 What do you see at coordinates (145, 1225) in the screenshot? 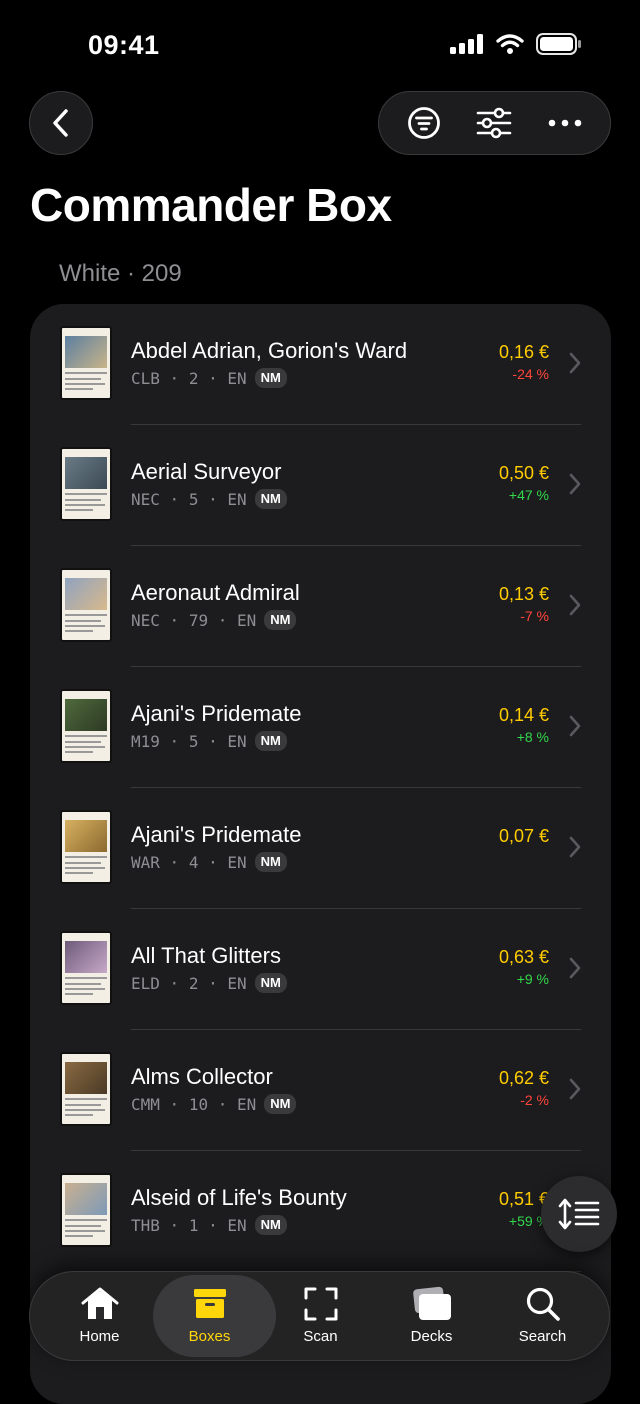
I see `card-set: THB` at bounding box center [145, 1225].